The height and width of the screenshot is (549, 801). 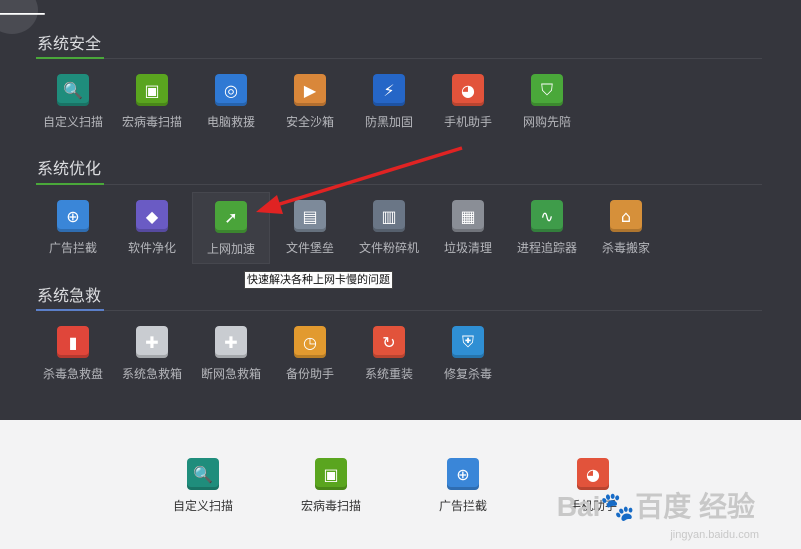 I want to click on annotation-arrow, so click(x=359, y=180).